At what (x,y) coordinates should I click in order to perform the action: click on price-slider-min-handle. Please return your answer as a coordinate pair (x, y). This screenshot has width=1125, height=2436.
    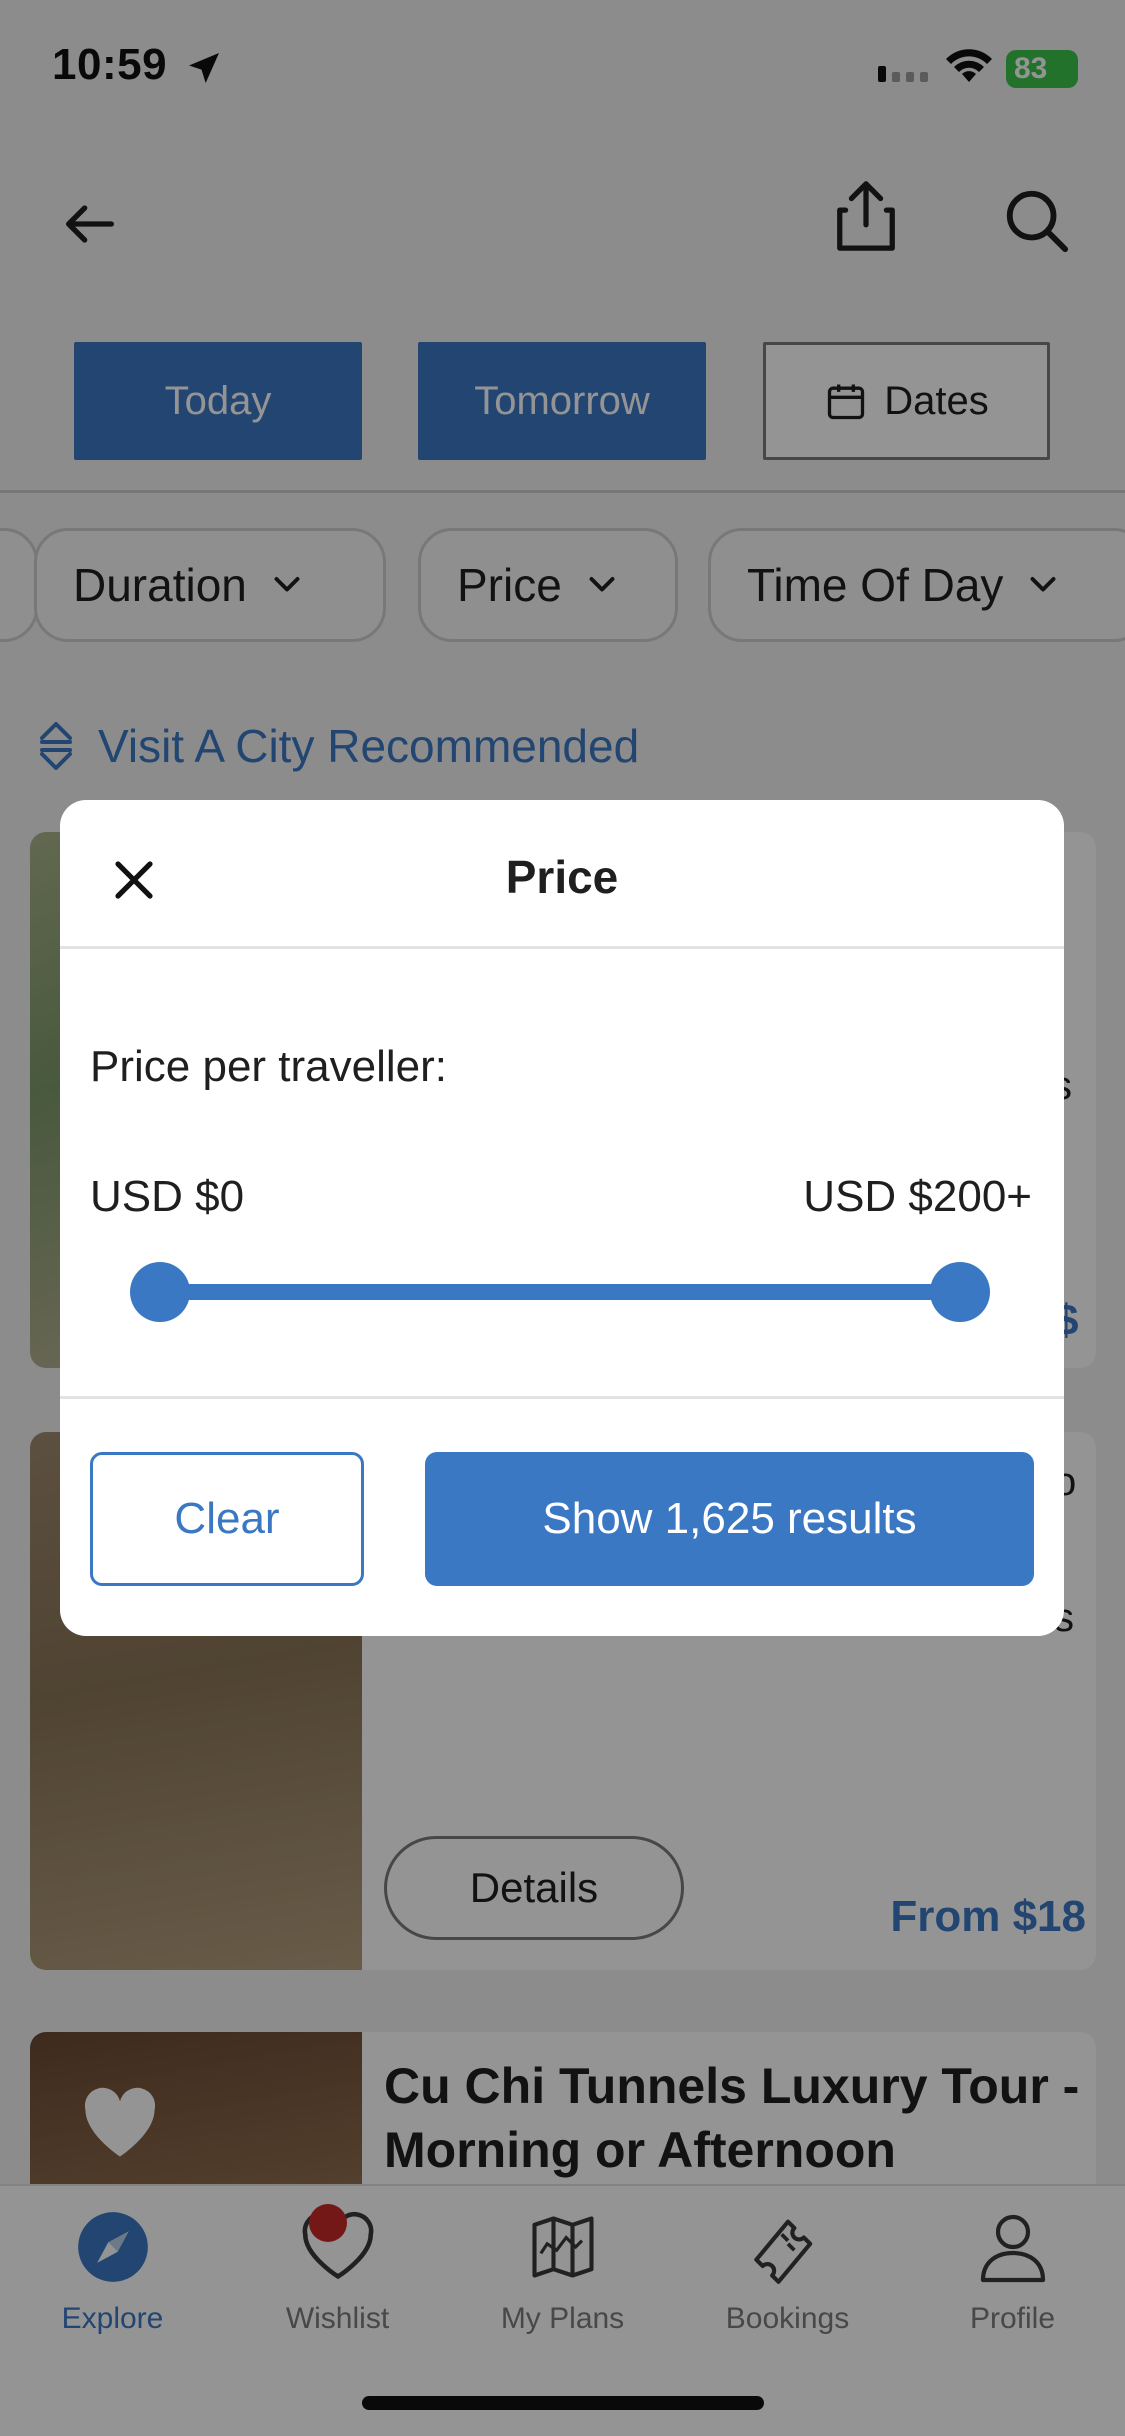
    Looking at the image, I should click on (160, 1292).